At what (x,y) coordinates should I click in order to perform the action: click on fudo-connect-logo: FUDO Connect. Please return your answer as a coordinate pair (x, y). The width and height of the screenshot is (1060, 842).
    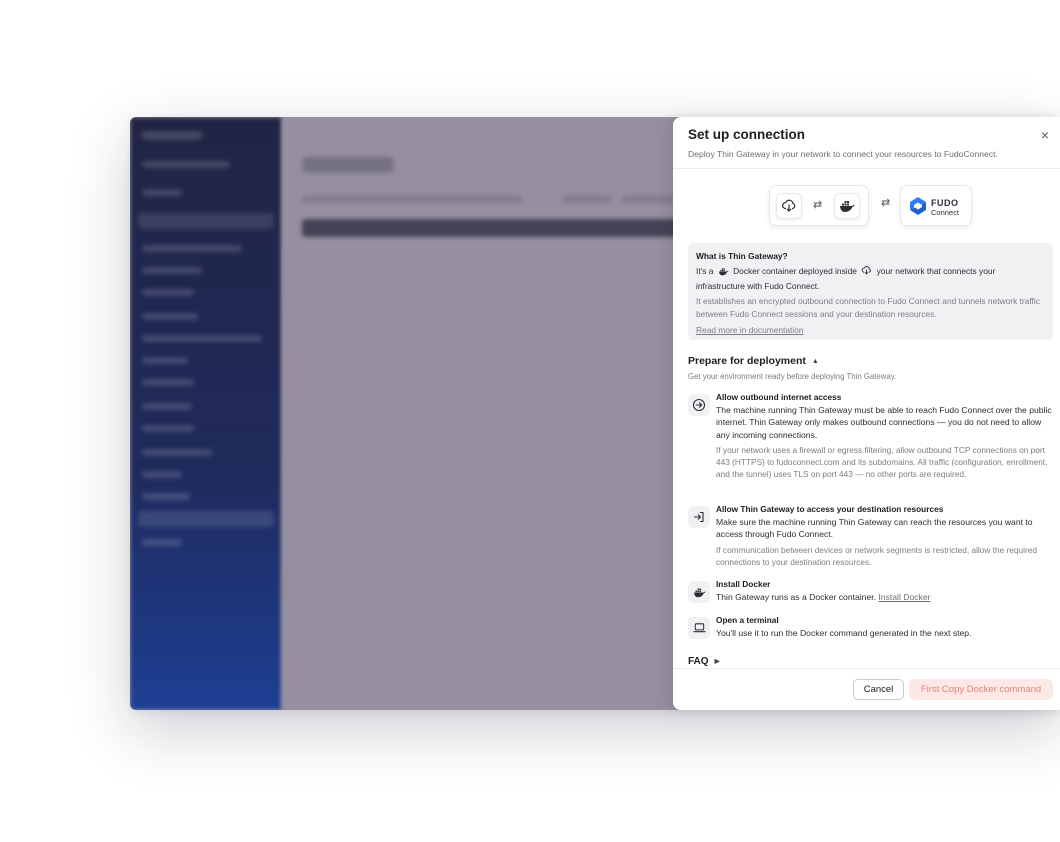
    Looking at the image, I should click on (936, 205).